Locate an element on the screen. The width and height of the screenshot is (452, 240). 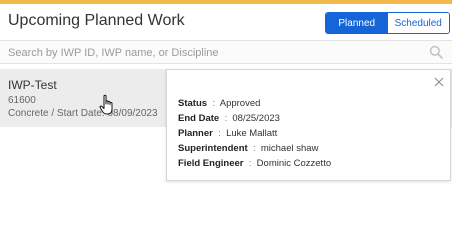
hand-pointer-cursor-icon is located at coordinates (106, 104).